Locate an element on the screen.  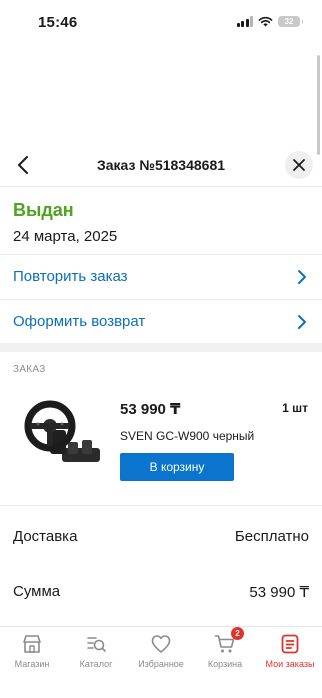
tab-label: Каталог is located at coordinates (96, 664).